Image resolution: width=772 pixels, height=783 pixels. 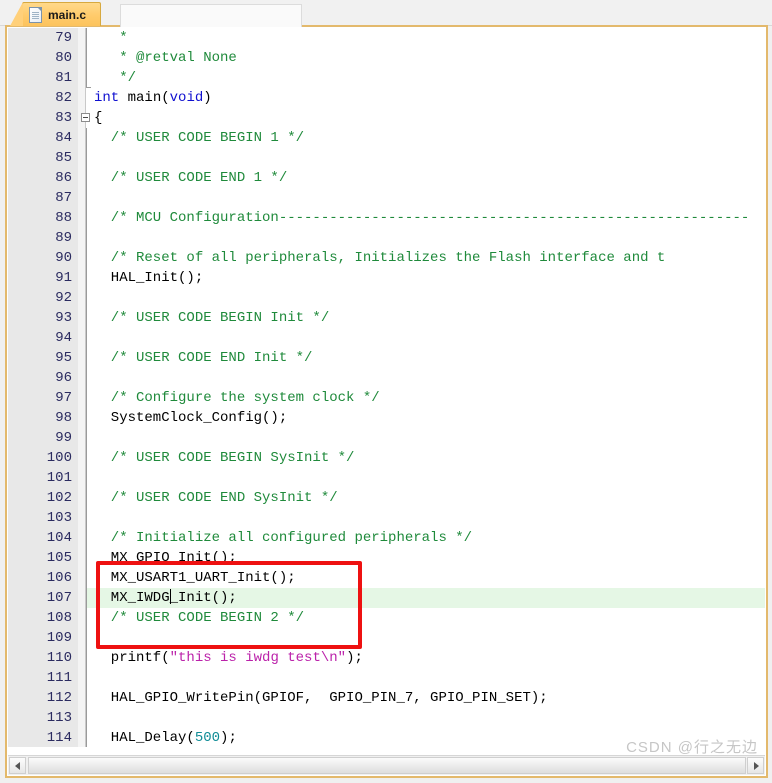 What do you see at coordinates (386, 118) in the screenshot?
I see `code-line: 83 {` at bounding box center [386, 118].